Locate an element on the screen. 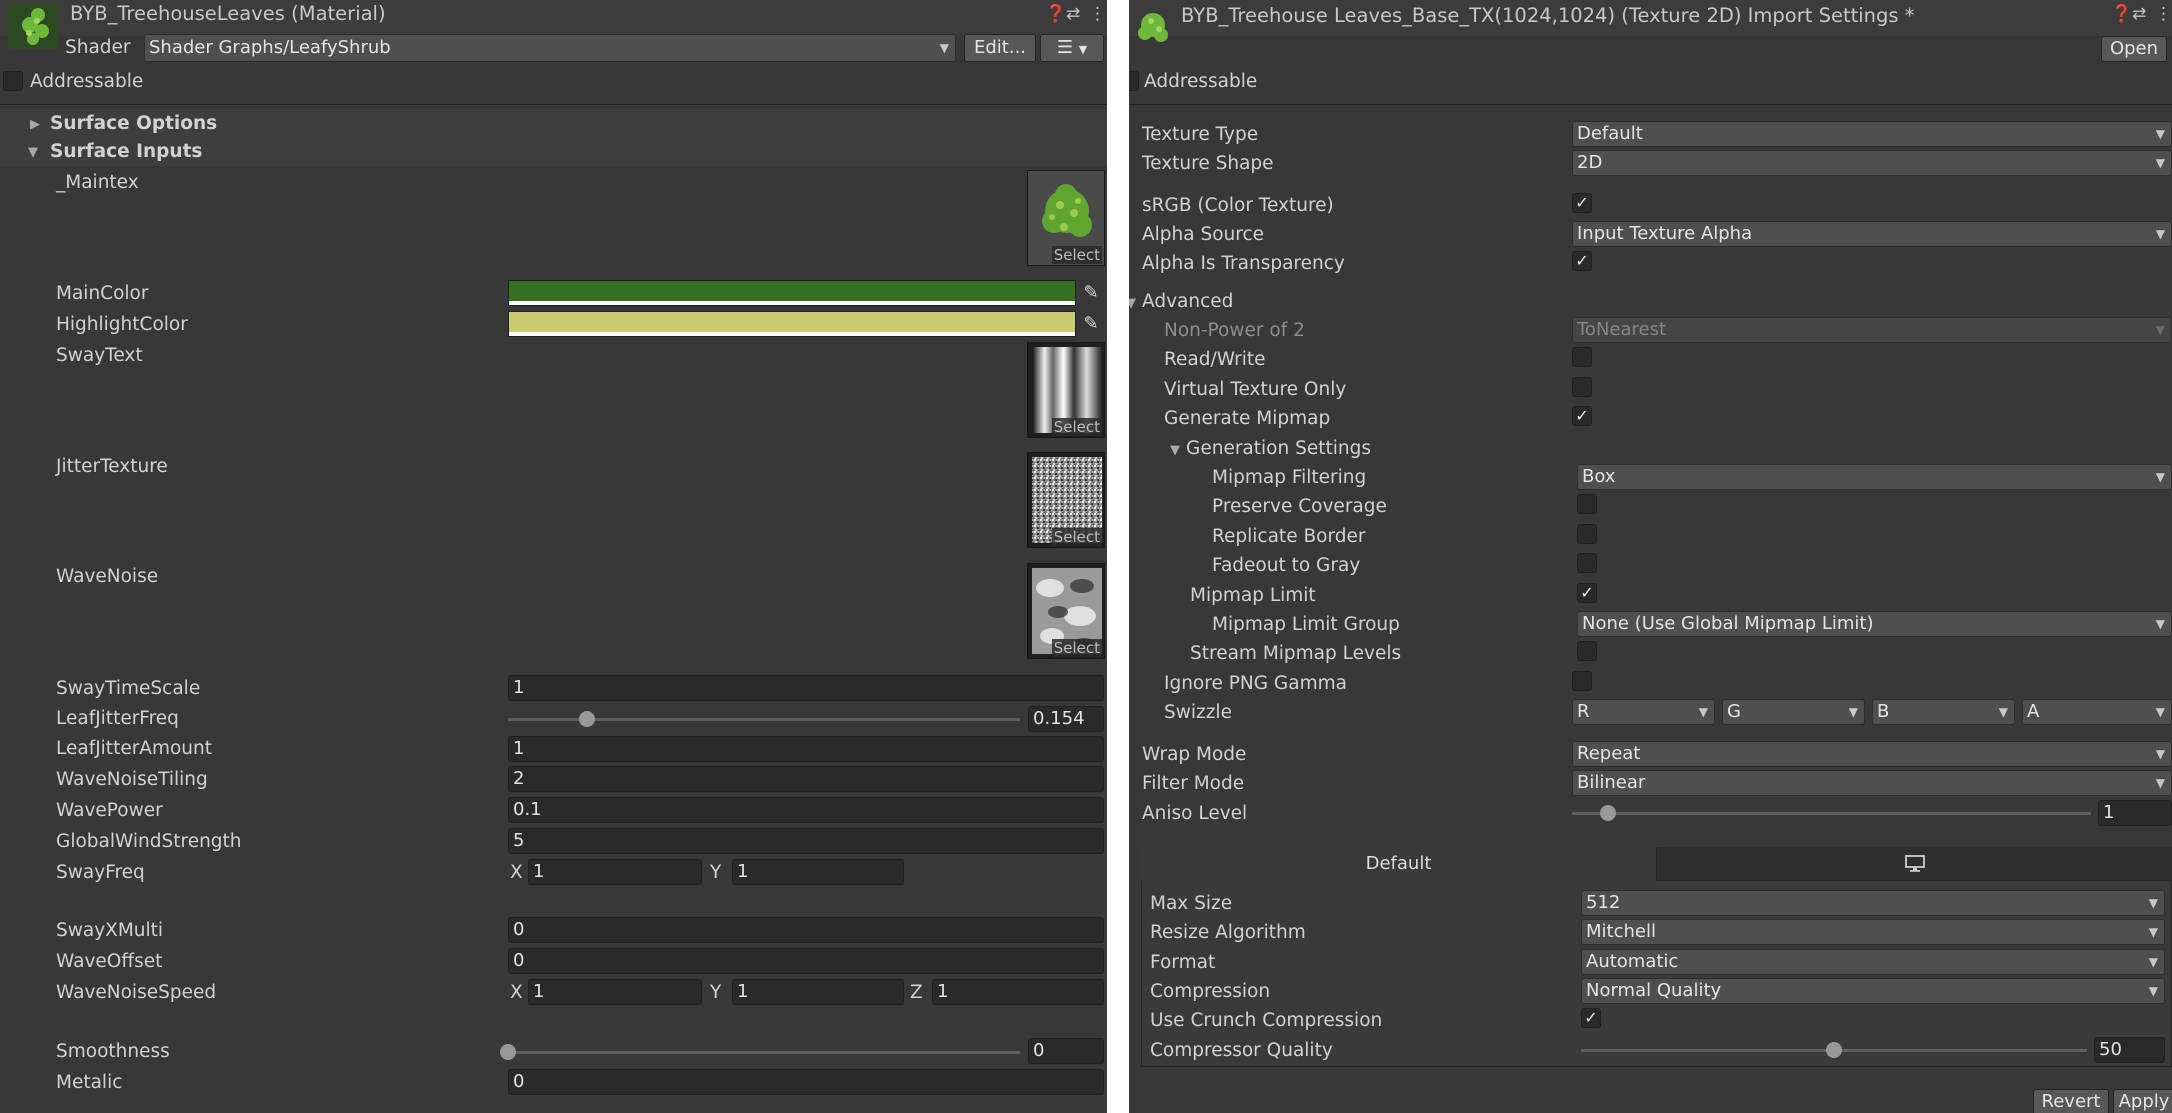 Image resolution: width=2172 pixels, height=1113 pixels. open-button: Open is located at coordinates (2134, 49).